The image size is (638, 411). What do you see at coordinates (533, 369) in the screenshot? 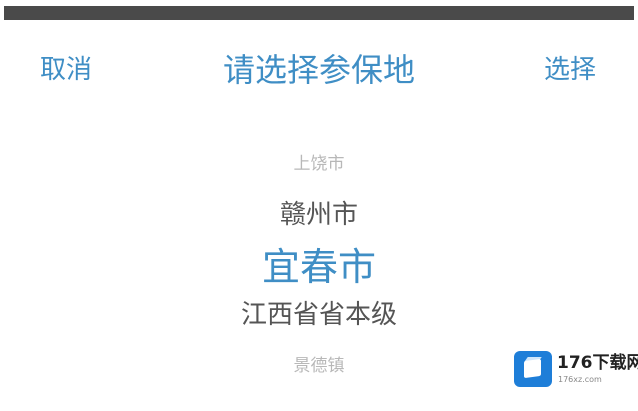
I see `box-logo-icon` at bounding box center [533, 369].